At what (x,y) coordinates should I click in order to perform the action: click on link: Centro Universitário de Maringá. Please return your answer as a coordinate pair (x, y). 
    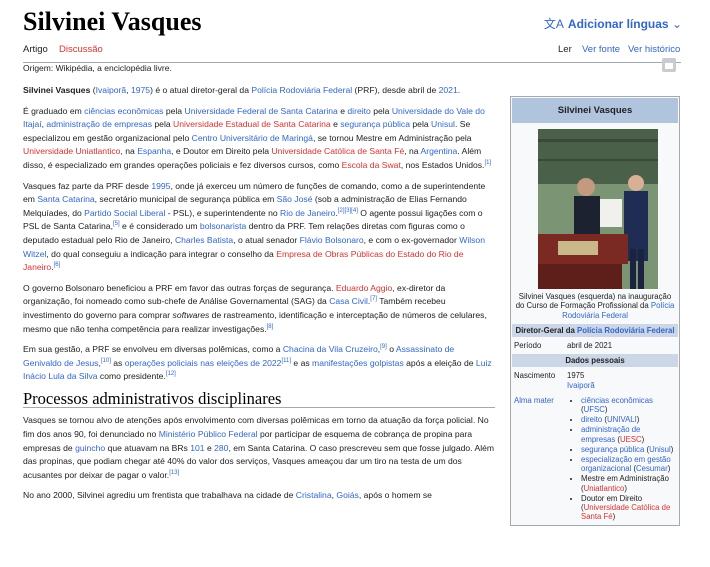
    Looking at the image, I should click on (252, 138).